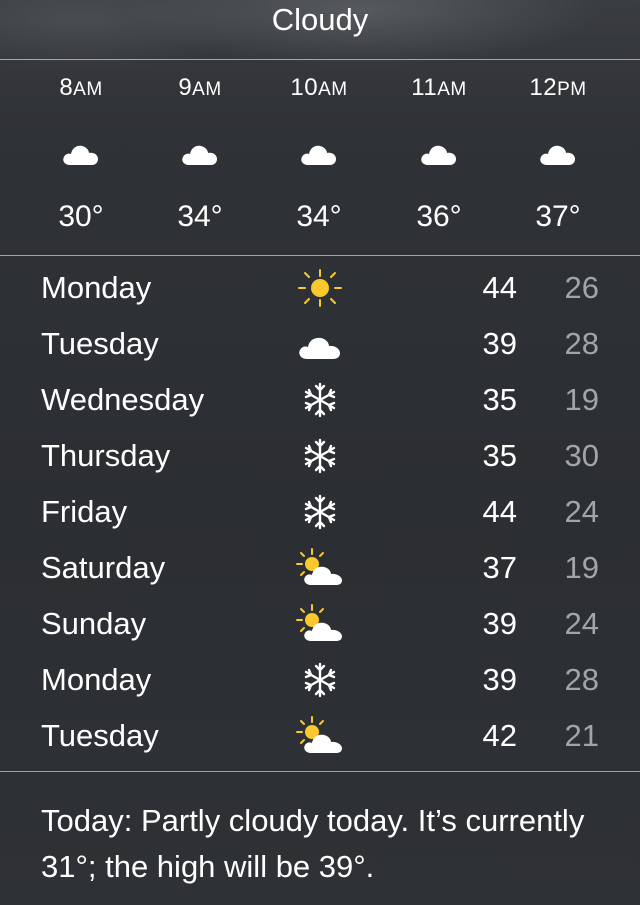 The height and width of the screenshot is (905, 640). I want to click on hourly-item: 12PM 37°, so click(558, 158).